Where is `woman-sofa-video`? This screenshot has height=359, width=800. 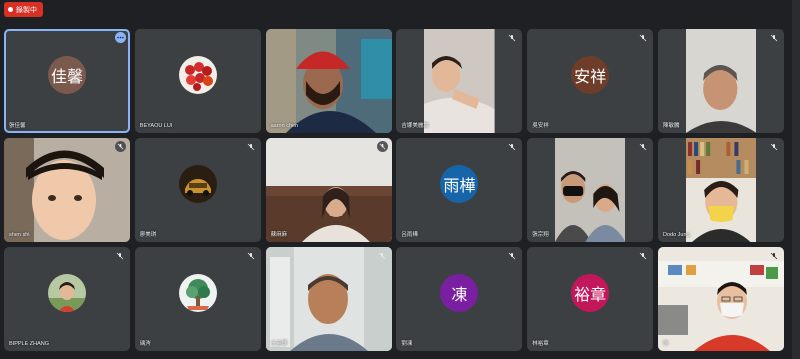
woman-sofa-video is located at coordinates (328, 190).